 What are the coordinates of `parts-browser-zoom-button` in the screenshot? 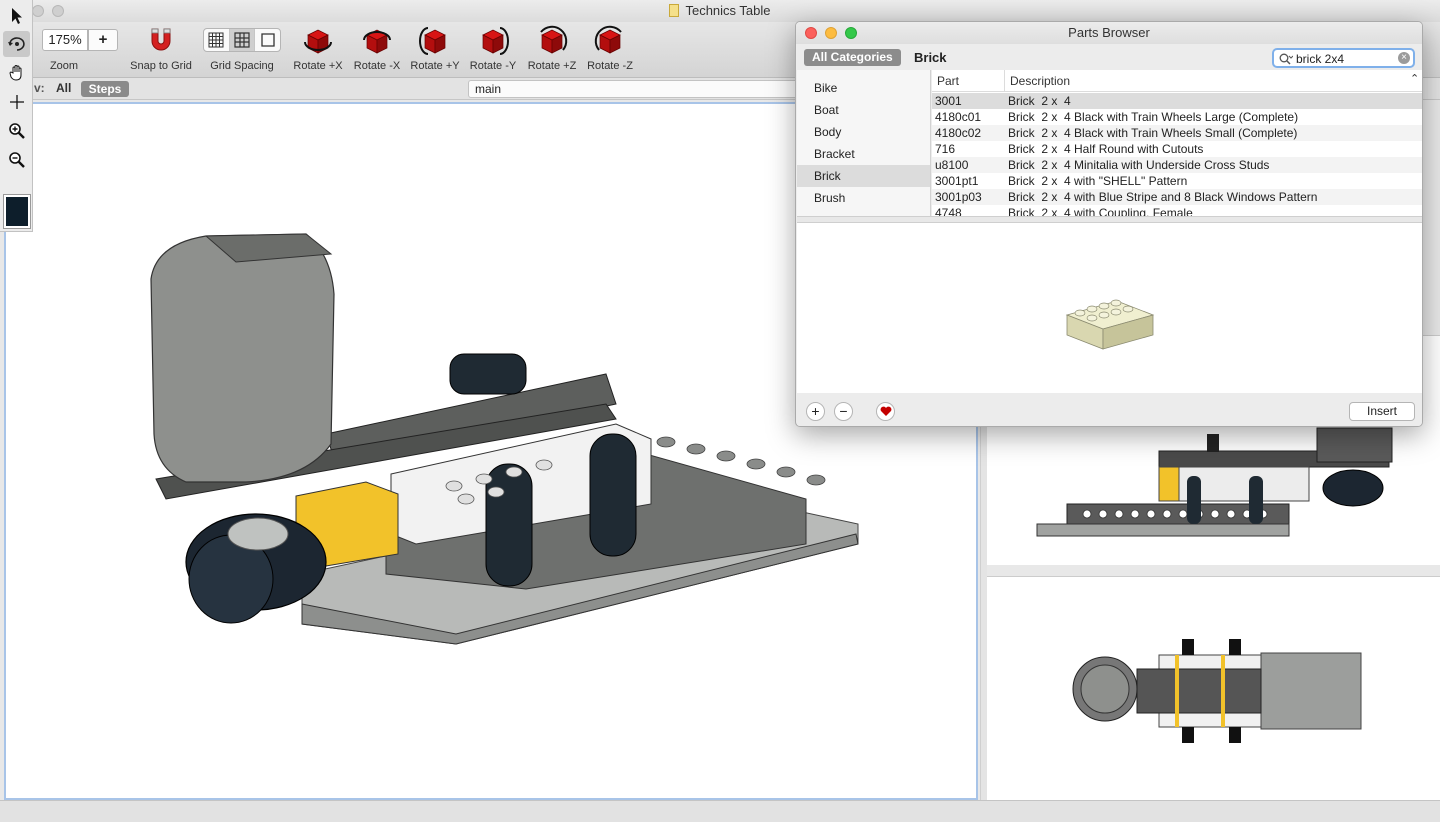 It's located at (851, 33).